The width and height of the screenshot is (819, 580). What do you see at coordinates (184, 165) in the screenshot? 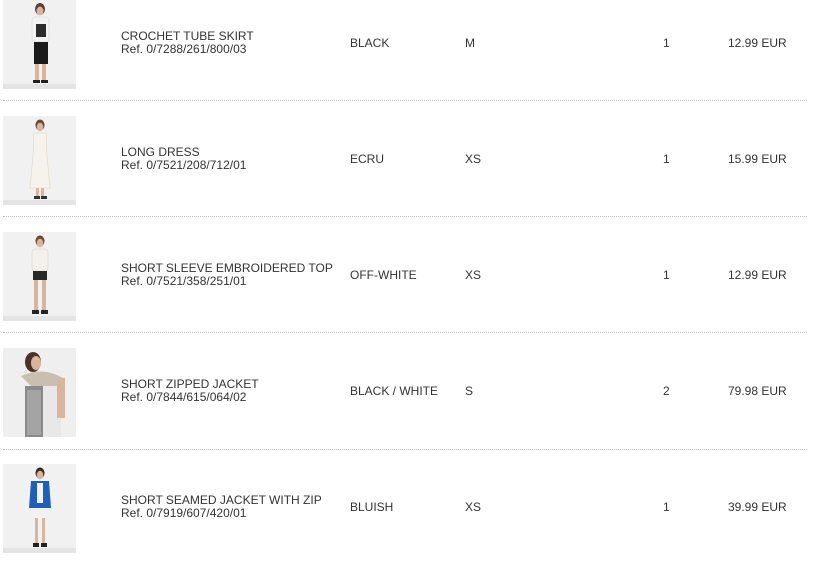
I see `product-reference: Ref. 0/7521/208/712/01` at bounding box center [184, 165].